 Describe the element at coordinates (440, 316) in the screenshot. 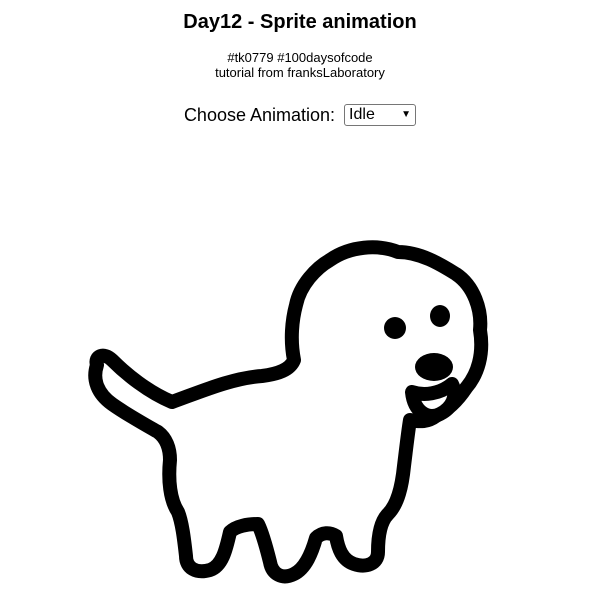

I see `dog-eye-right` at that location.